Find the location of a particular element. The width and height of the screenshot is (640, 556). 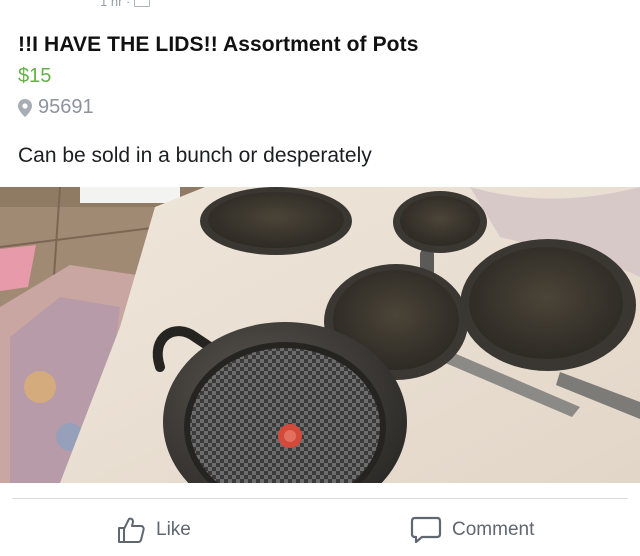

comment-button: Comment is located at coordinates (472, 530).